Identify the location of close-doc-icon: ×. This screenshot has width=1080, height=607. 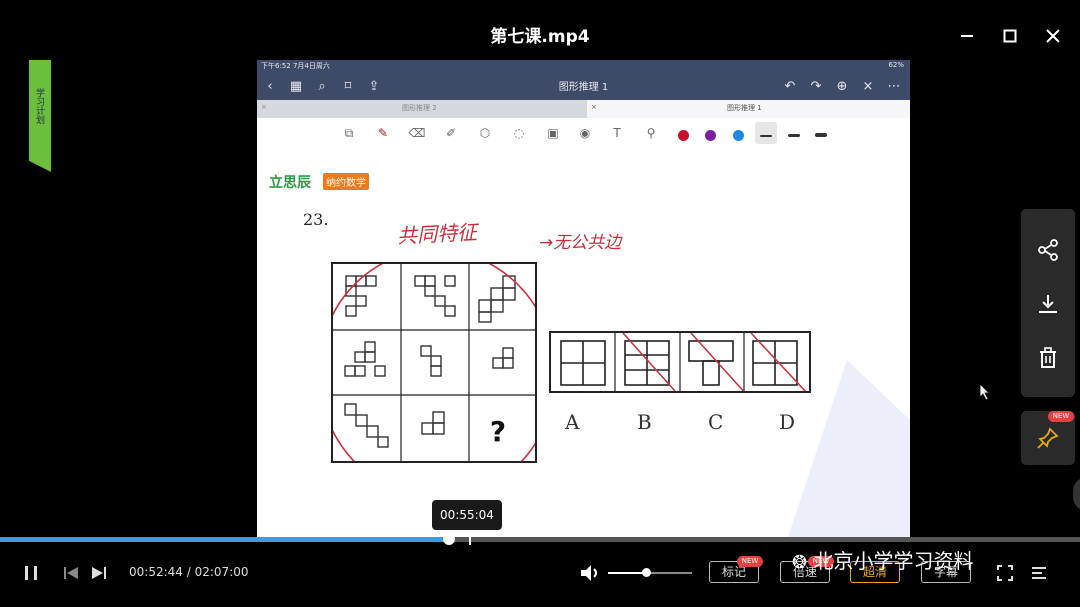
(868, 86).